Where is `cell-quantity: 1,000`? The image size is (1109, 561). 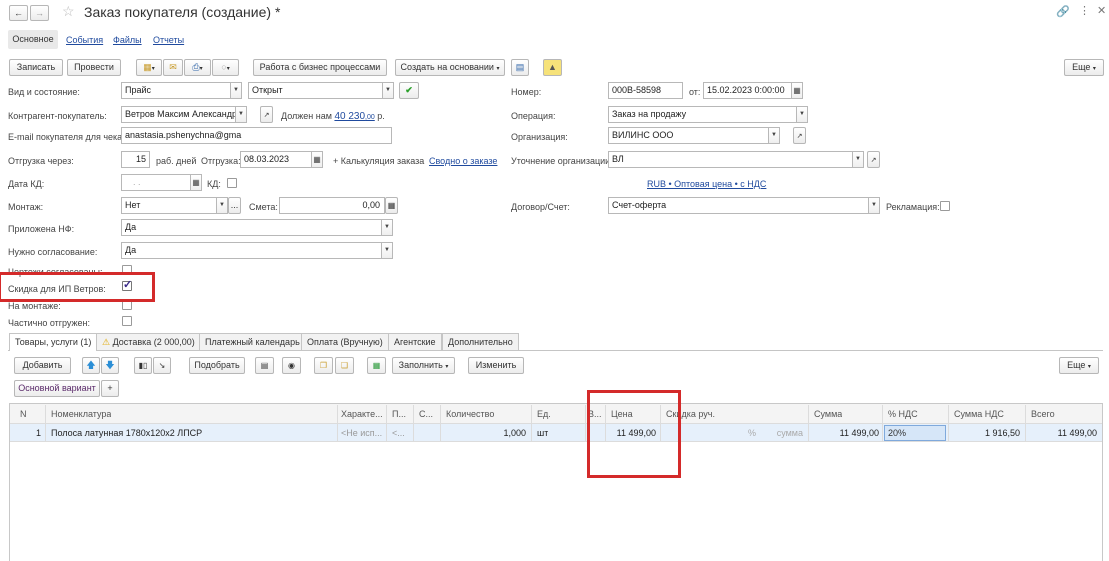
cell-quantity: 1,000 is located at coordinates (486, 433).